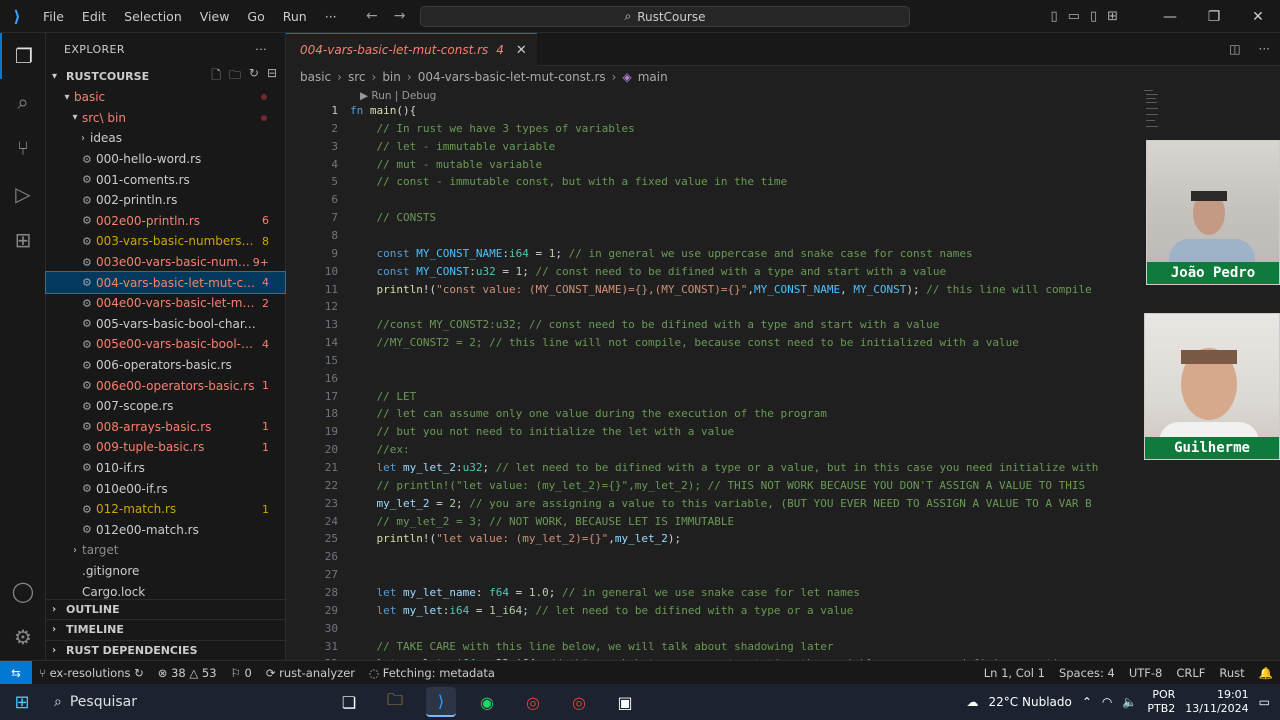  Describe the element at coordinates (783, 165) in the screenshot. I see `code-line: 4 // mut - mutable variable` at that location.